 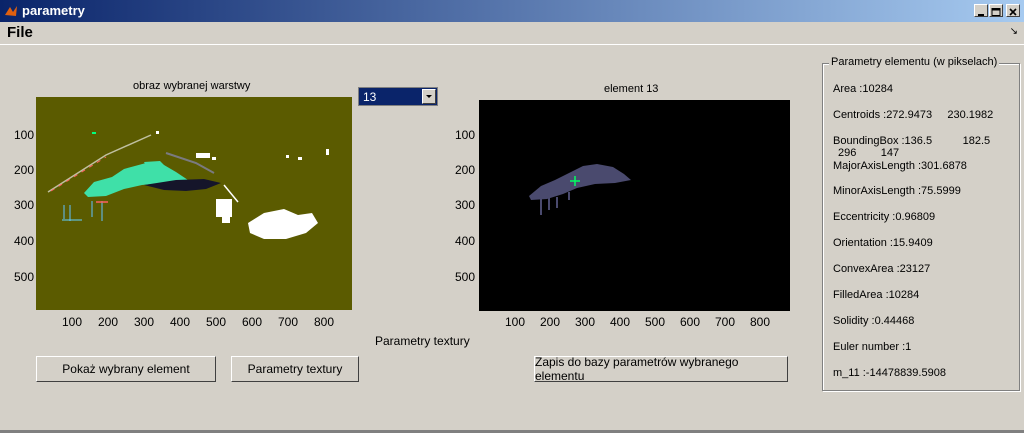 I want to click on close-icon, so click(x=1013, y=12).